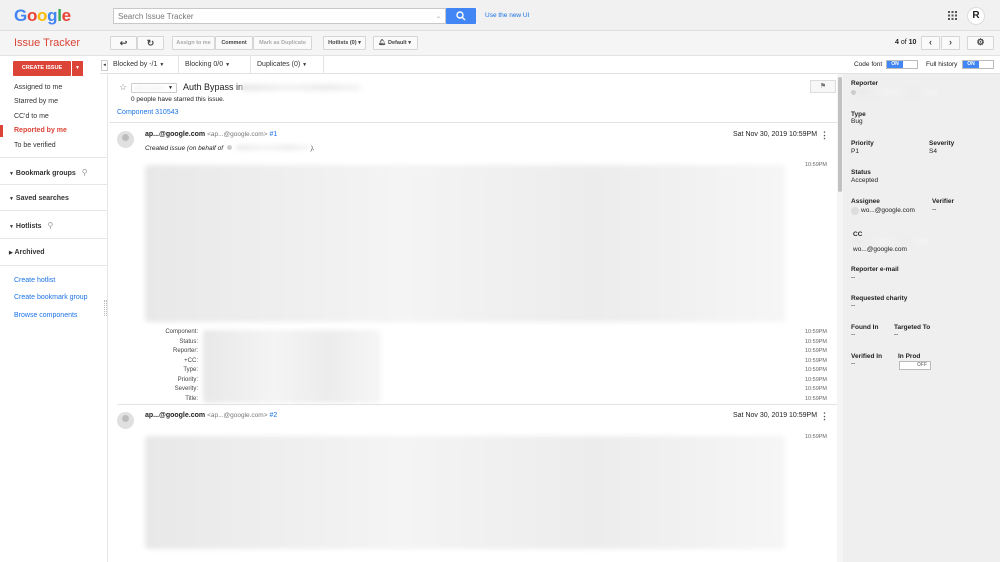 The width and height of the screenshot is (1000, 562). What do you see at coordinates (823, 86) in the screenshot?
I see `flag-button: ⚑` at bounding box center [823, 86].